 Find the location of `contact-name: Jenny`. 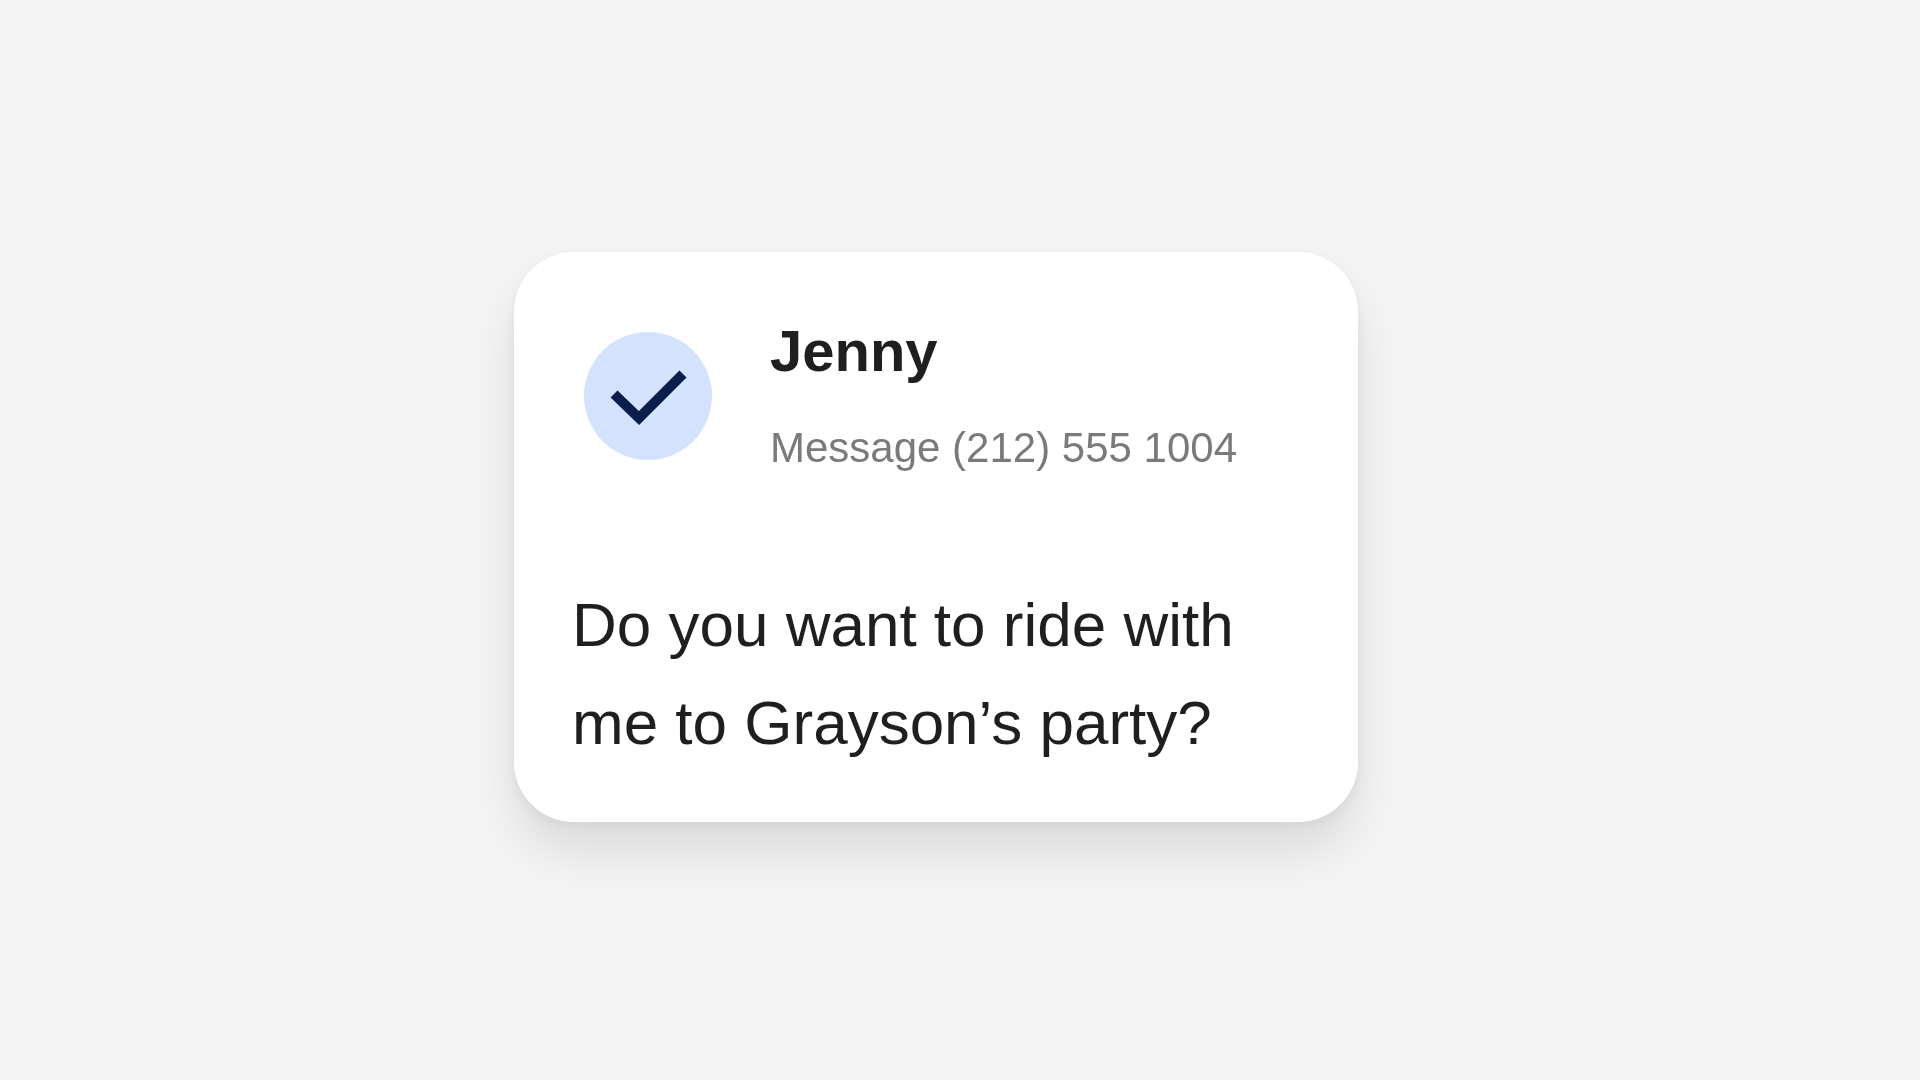

contact-name: Jenny is located at coordinates (854, 351).